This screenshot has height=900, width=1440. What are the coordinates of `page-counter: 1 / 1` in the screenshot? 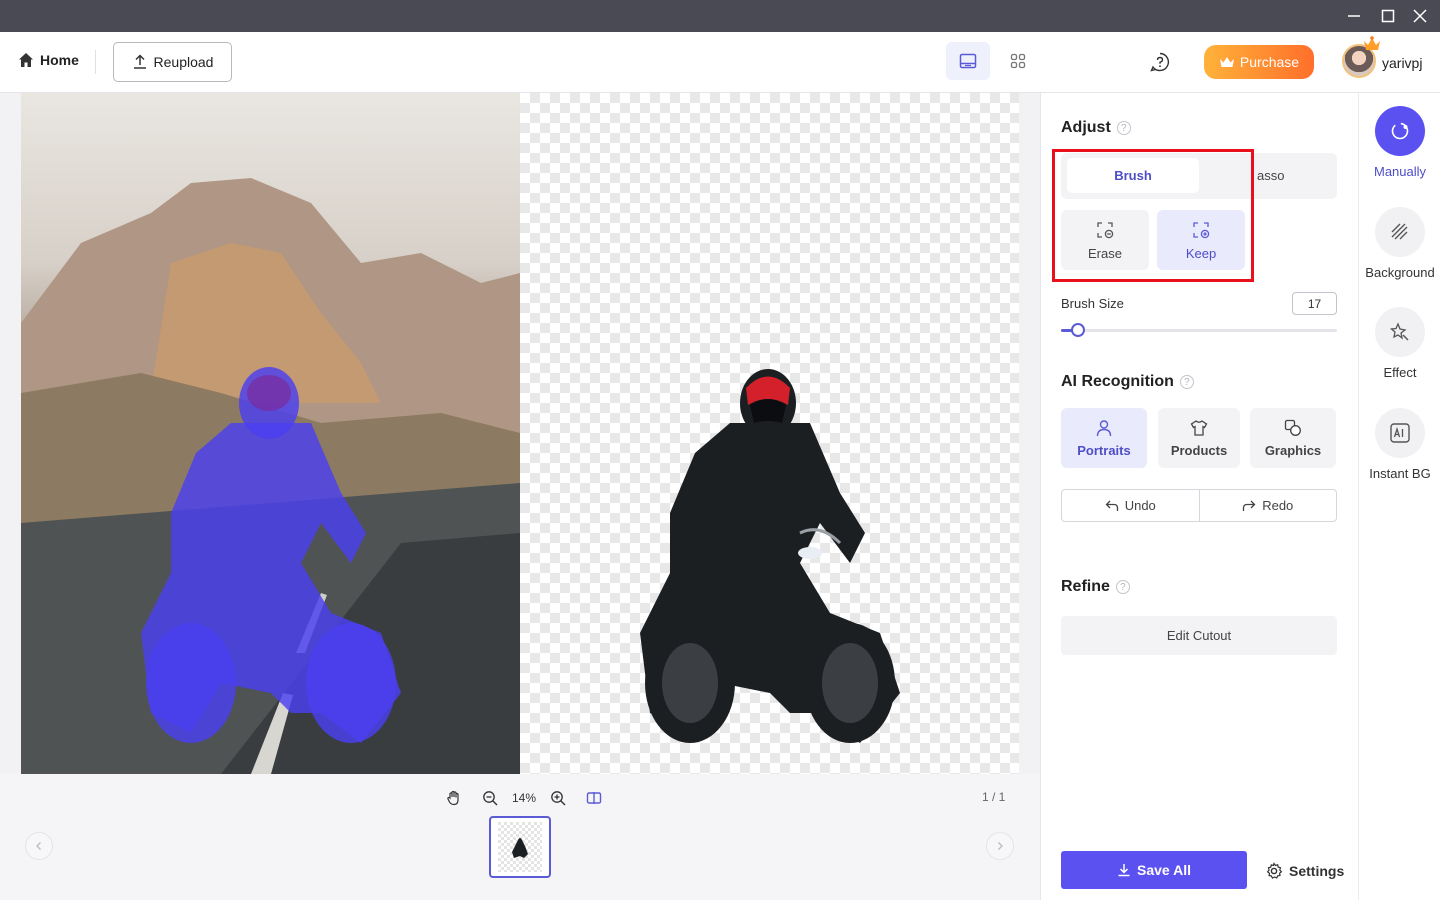 It's located at (994, 797).